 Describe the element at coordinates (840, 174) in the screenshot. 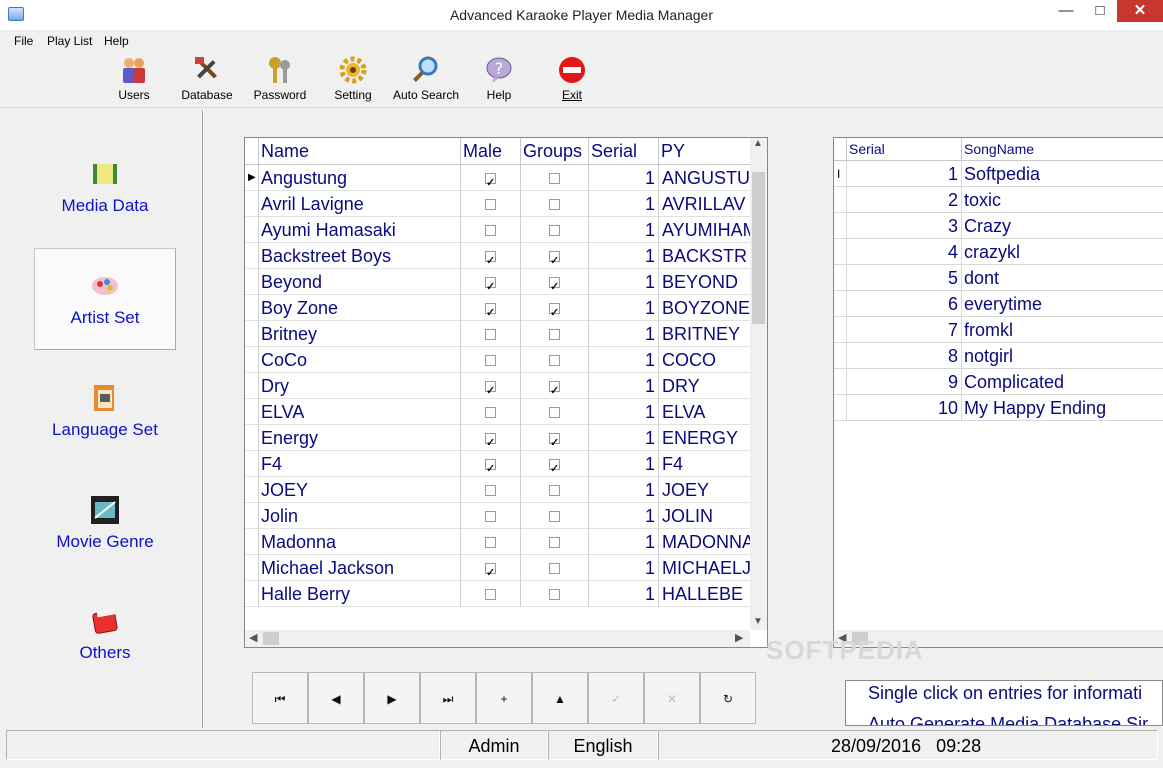

I see `song-row-indicator: I` at that location.